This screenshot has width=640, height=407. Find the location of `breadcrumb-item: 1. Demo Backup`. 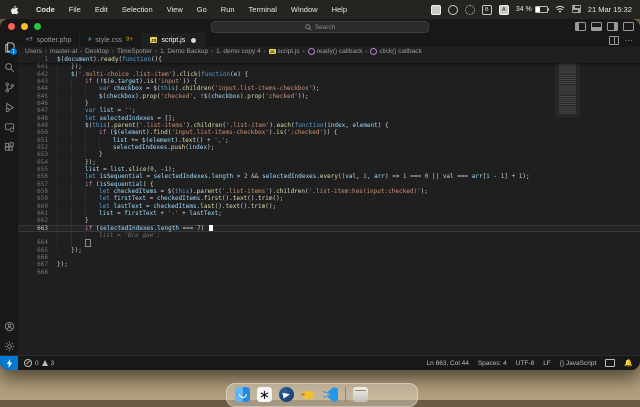

breadcrumb-item: 1. Demo Backup is located at coordinates (184, 51).